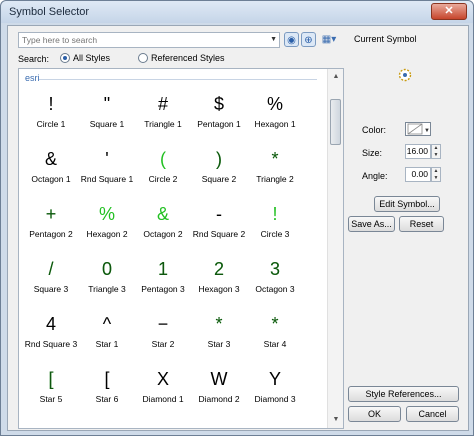 The width and height of the screenshot is (474, 436). Describe the element at coordinates (219, 379) in the screenshot. I see `symbol-glyph: W` at that location.